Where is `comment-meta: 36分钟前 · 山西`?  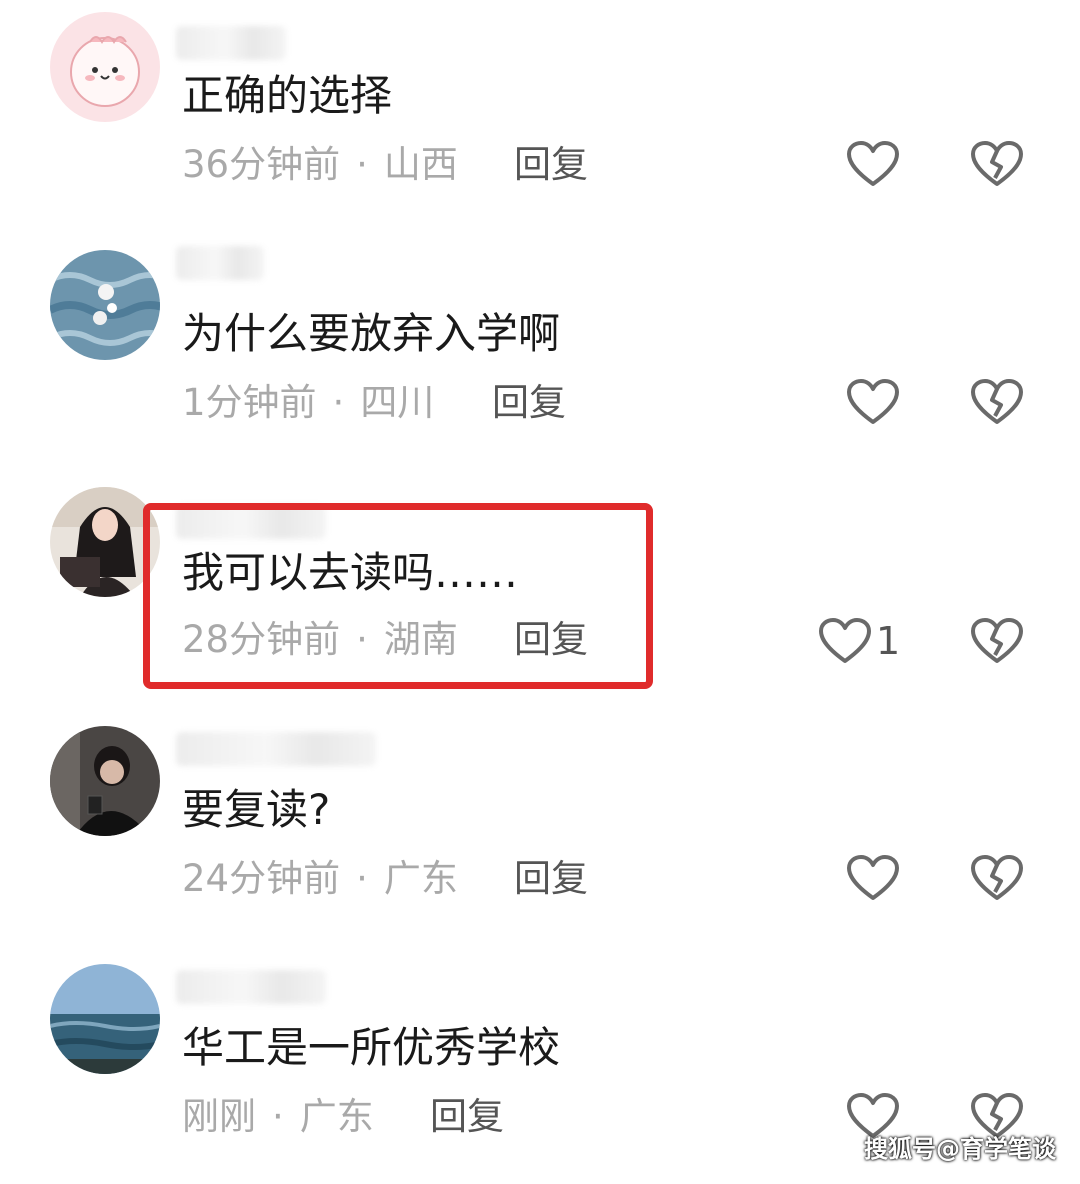 comment-meta: 36分钟前 · 山西 is located at coordinates (320, 165).